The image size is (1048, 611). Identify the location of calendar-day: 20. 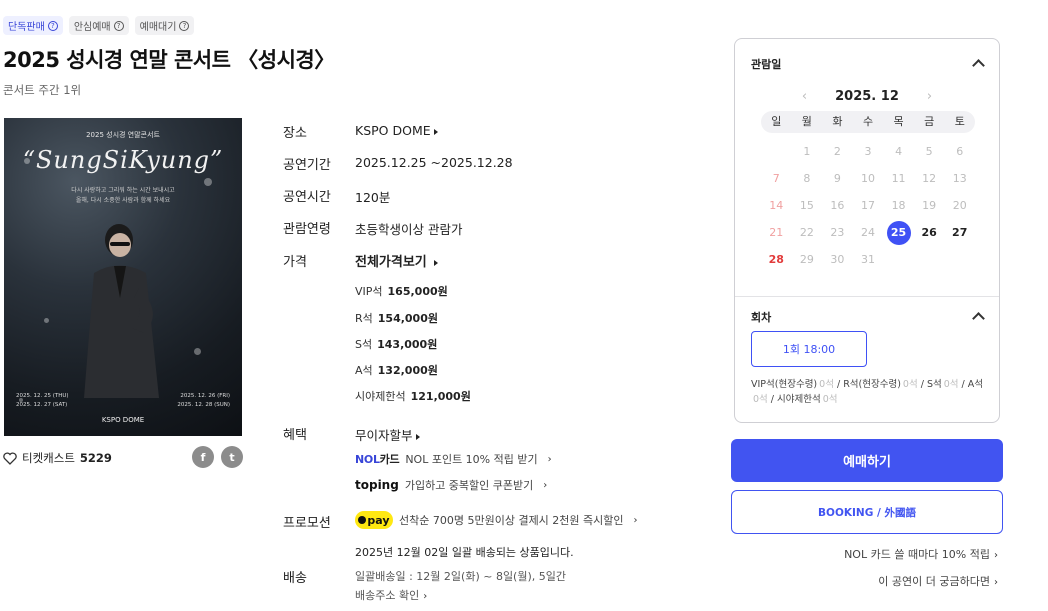
(959, 205).